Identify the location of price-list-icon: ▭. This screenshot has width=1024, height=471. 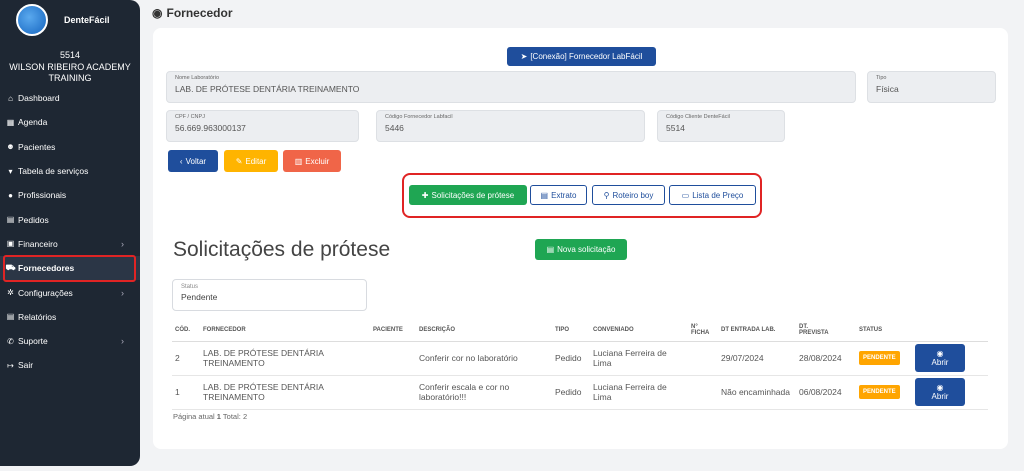
(685, 195).